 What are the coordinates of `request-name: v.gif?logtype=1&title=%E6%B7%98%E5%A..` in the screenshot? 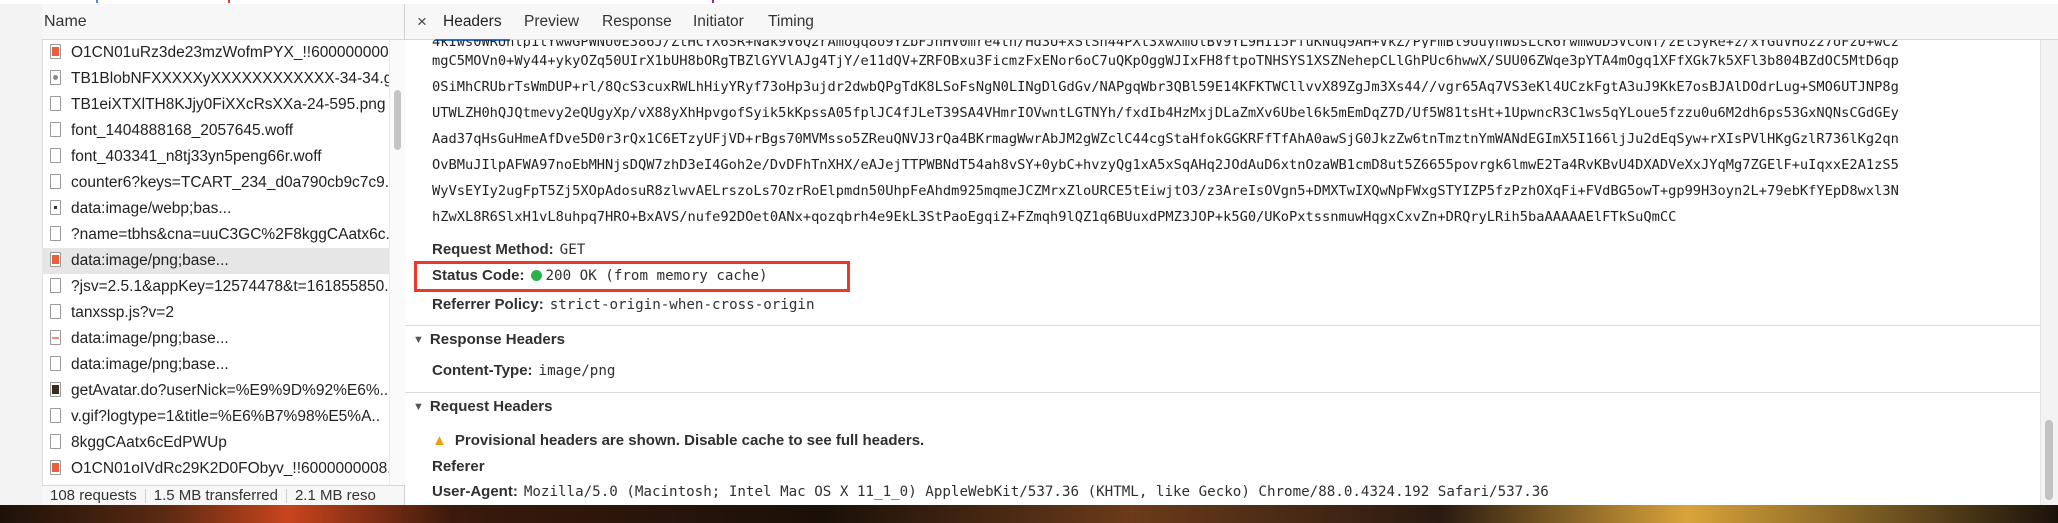 It's located at (226, 416).